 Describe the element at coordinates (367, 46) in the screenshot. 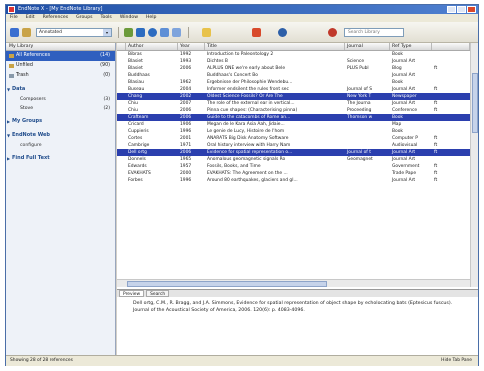

I see `column-header-journal: Journal` at that location.